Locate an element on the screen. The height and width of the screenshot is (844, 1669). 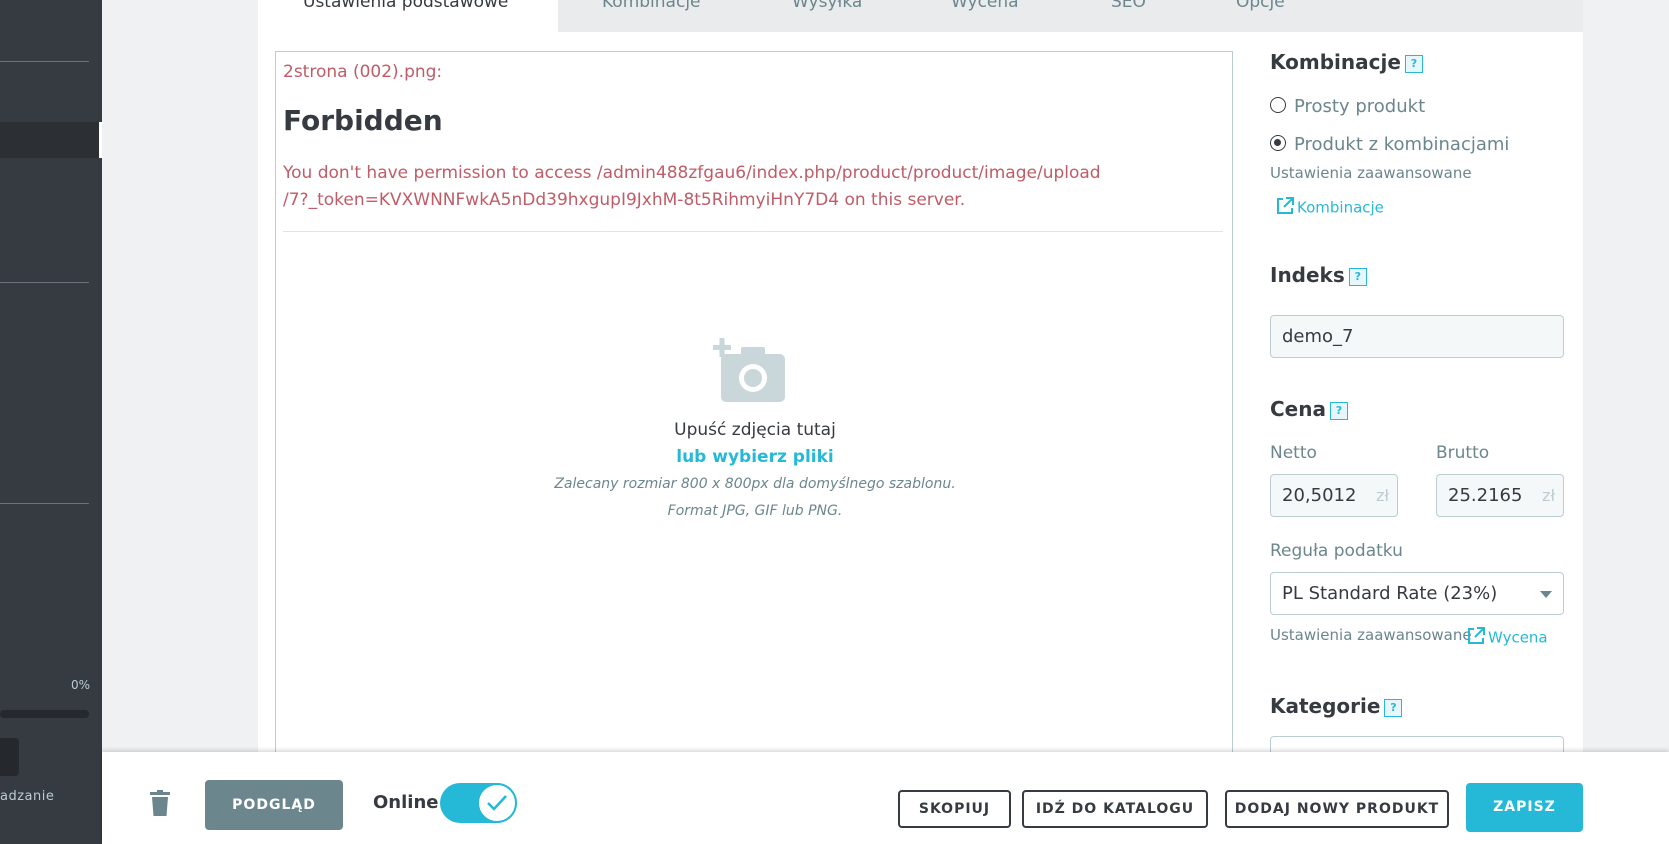
sidebar-bottom-text: adzanie is located at coordinates (27, 796).